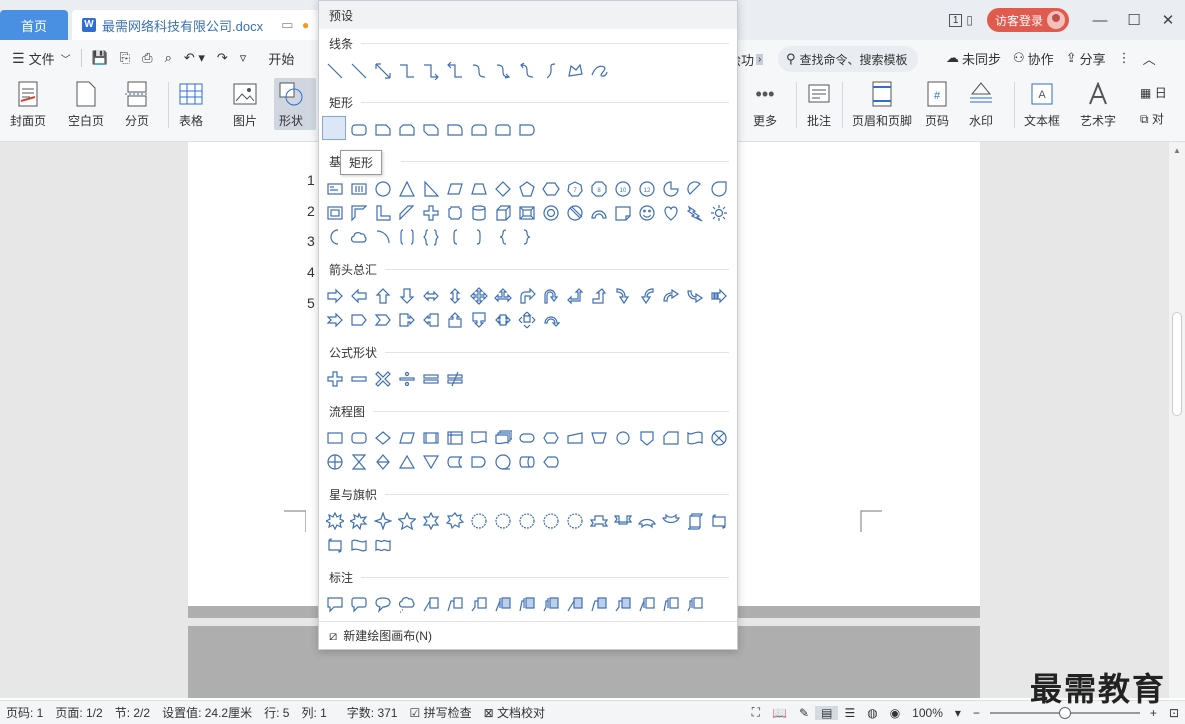  Describe the element at coordinates (383, 521) in the screenshot. I see `shape-star4-icon` at that location.